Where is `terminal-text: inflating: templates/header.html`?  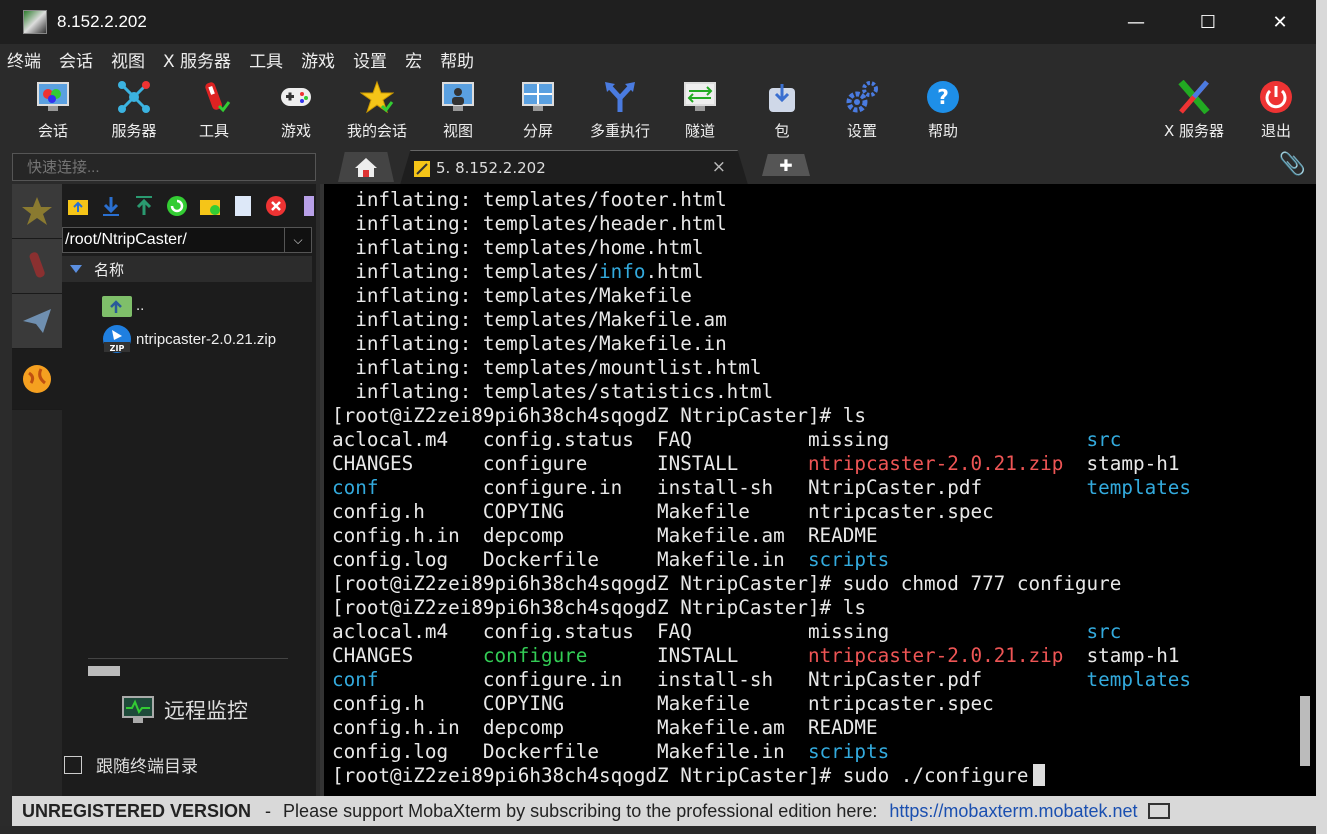
terminal-text: inflating: templates/header.html is located at coordinates (529, 223).